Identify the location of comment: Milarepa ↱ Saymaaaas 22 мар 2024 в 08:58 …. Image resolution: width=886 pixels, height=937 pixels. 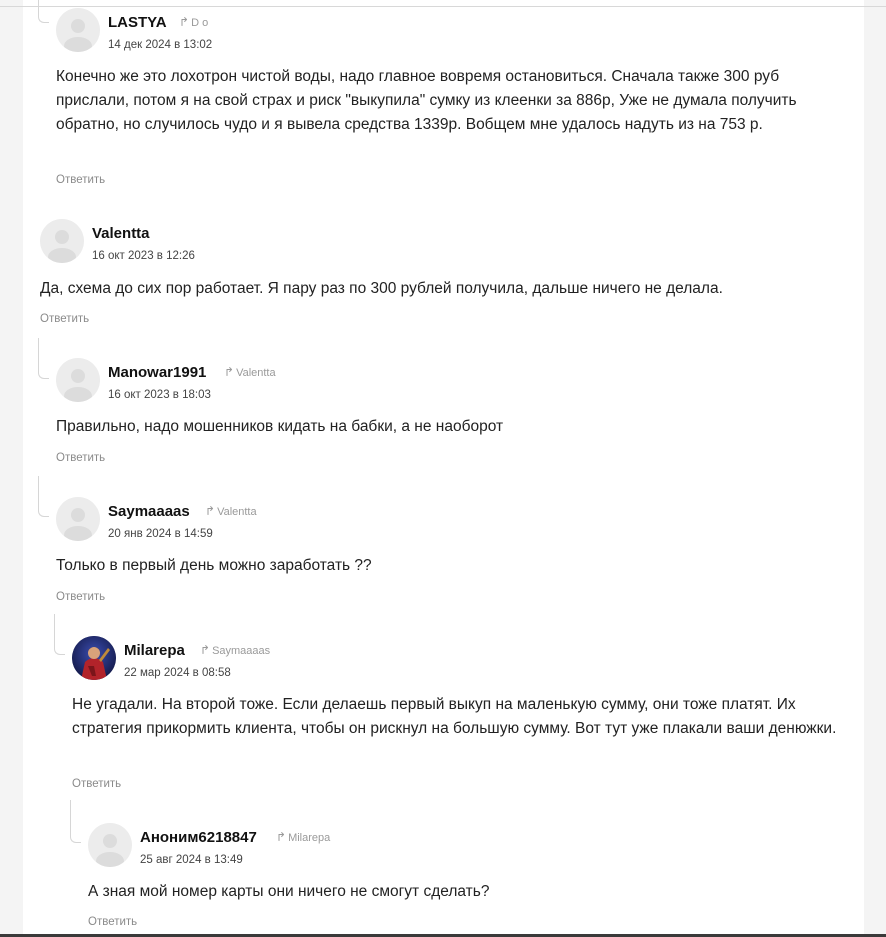
(459, 716).